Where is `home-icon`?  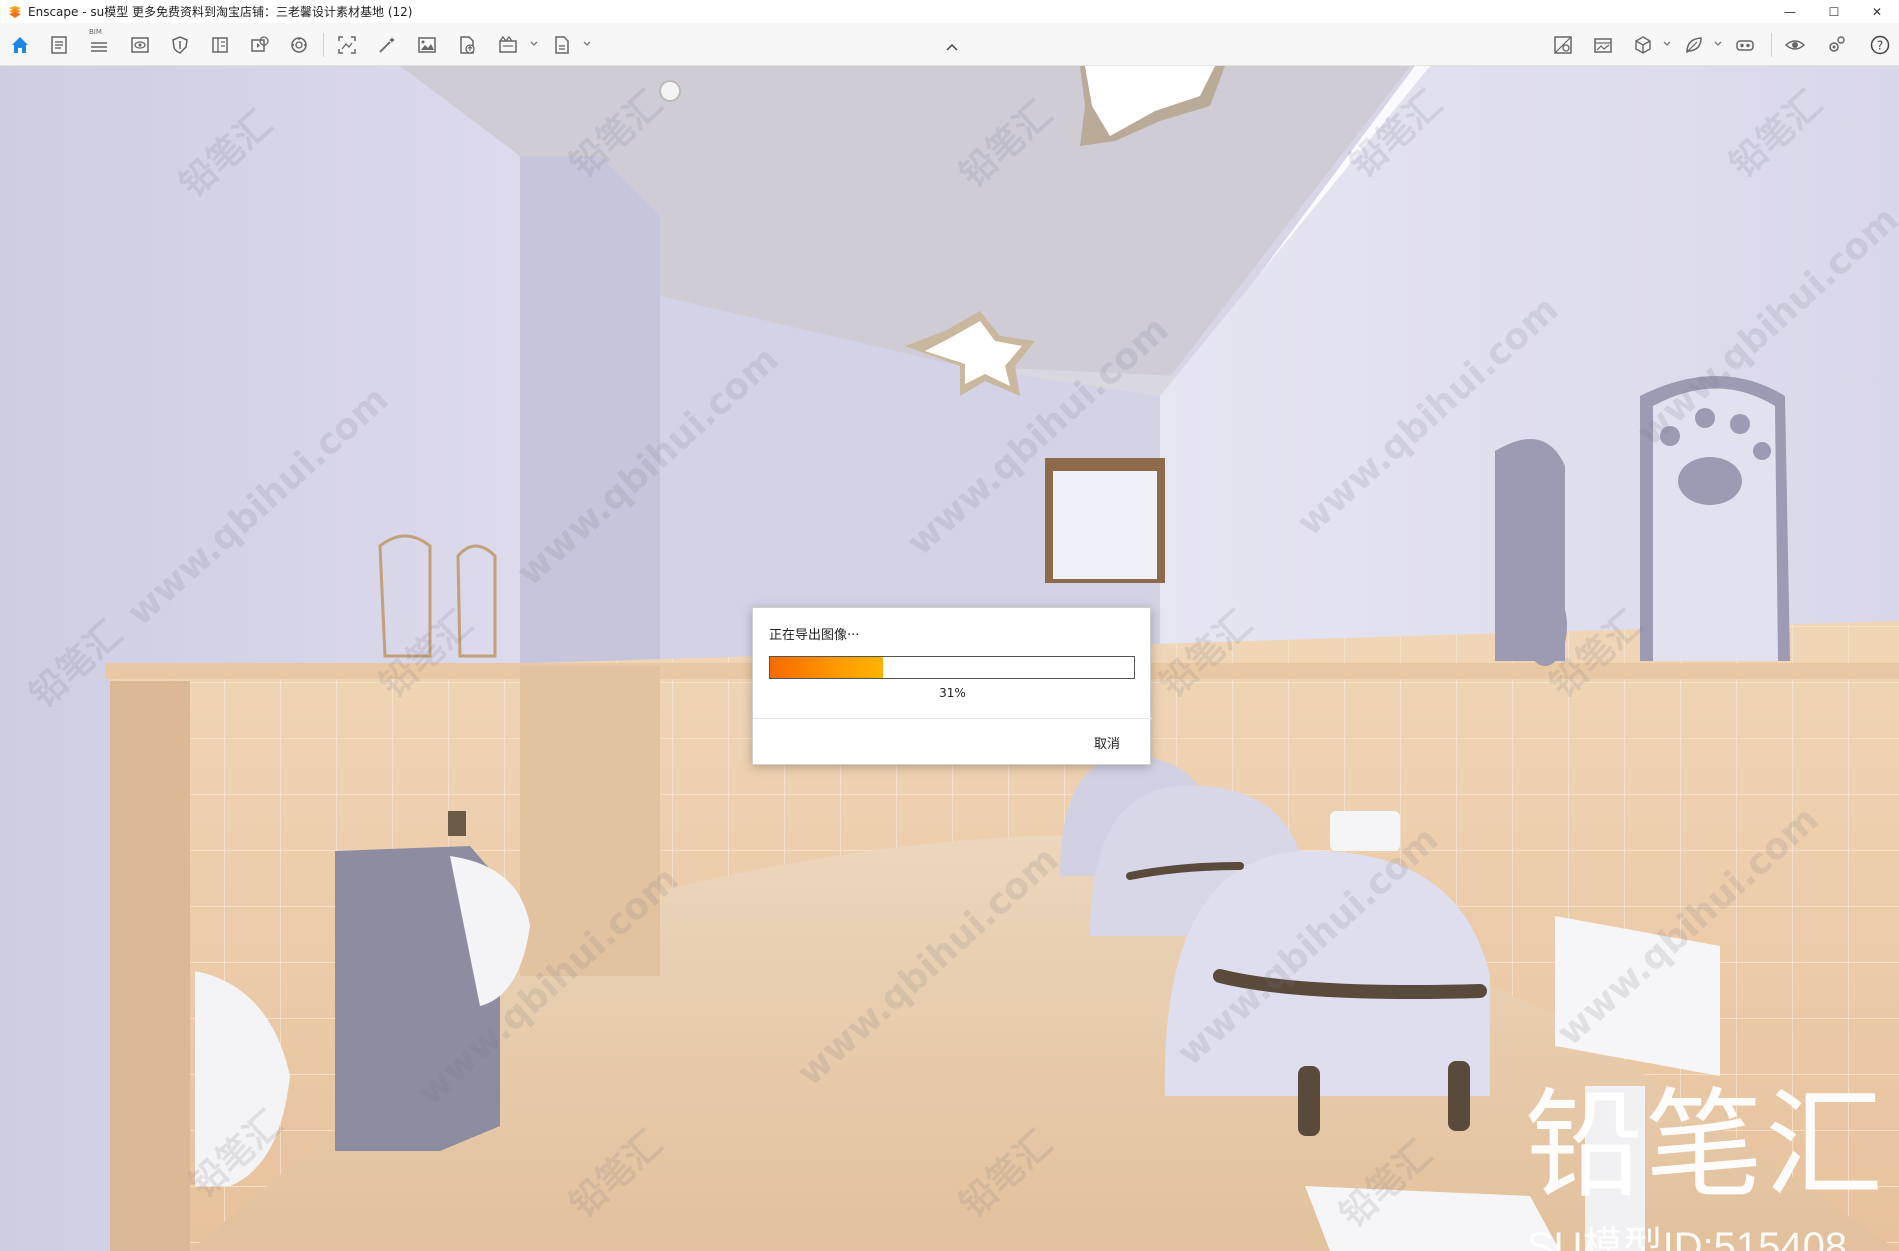 home-icon is located at coordinates (20, 45).